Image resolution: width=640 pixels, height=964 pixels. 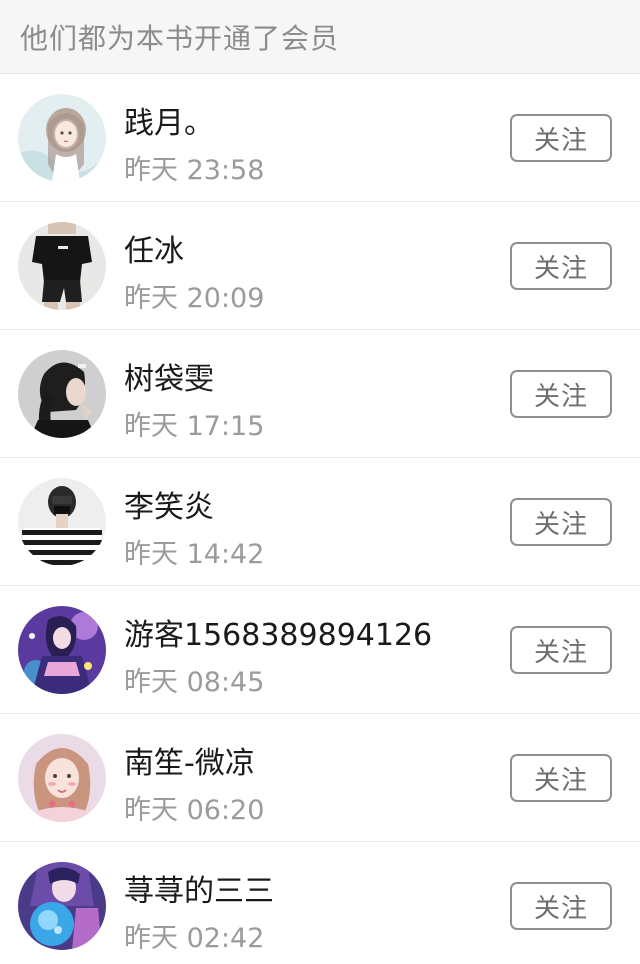 I want to click on member-name: 游客1568389894126, so click(x=278, y=635).